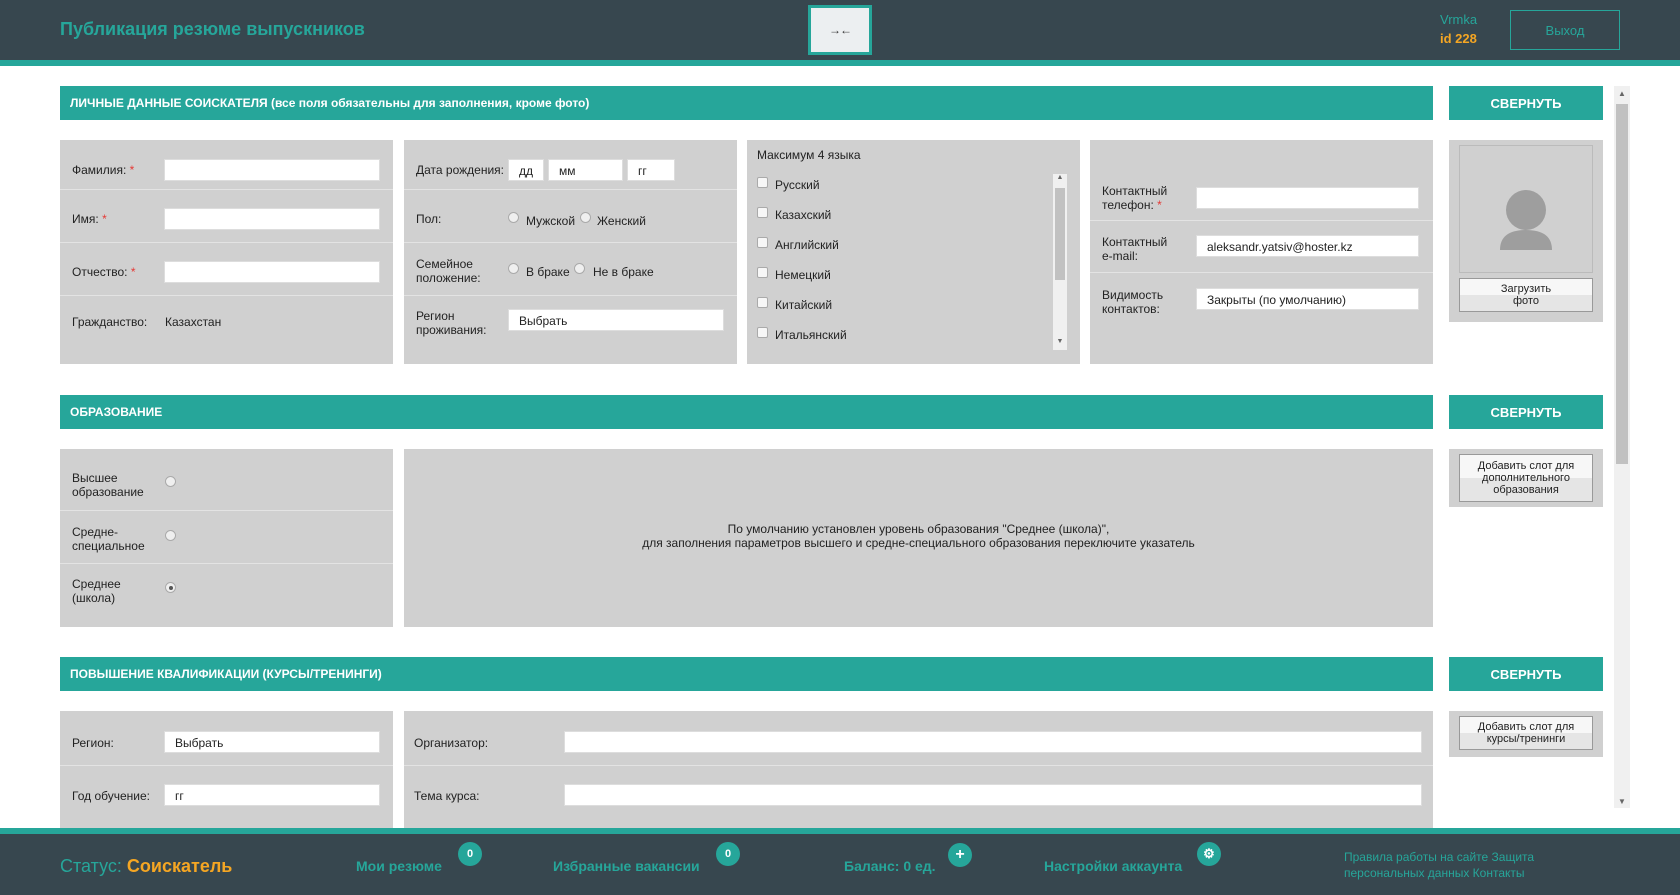  Describe the element at coordinates (626, 866) in the screenshot. I see `favorite-vacancies-link: Избранные вакансии` at that location.